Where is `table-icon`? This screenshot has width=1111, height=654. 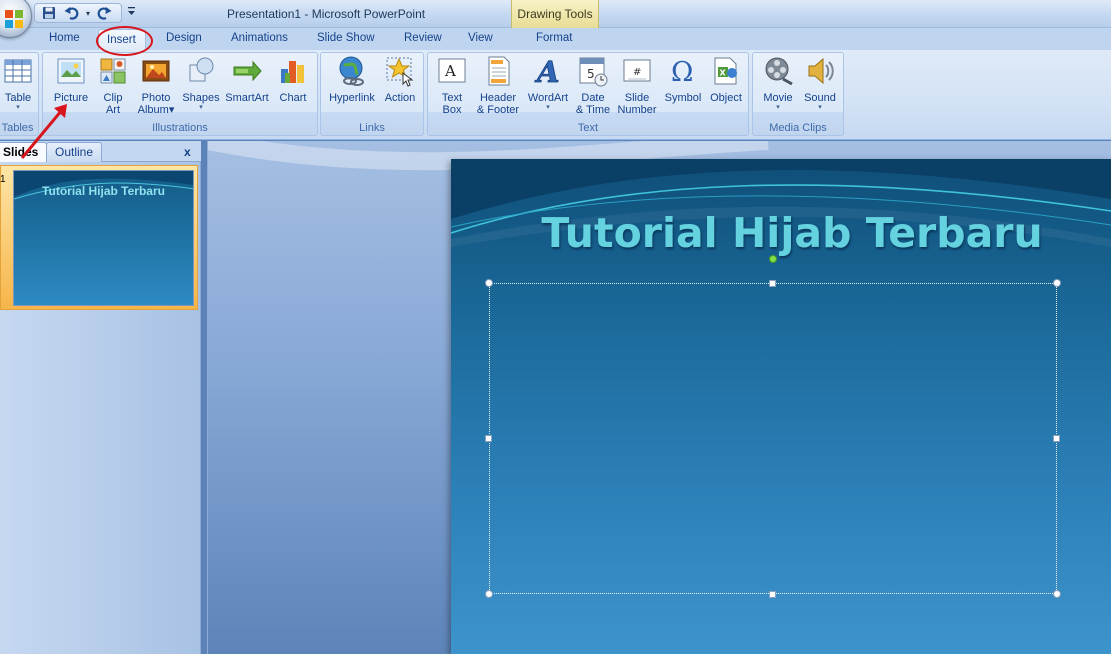 table-icon is located at coordinates (18, 71).